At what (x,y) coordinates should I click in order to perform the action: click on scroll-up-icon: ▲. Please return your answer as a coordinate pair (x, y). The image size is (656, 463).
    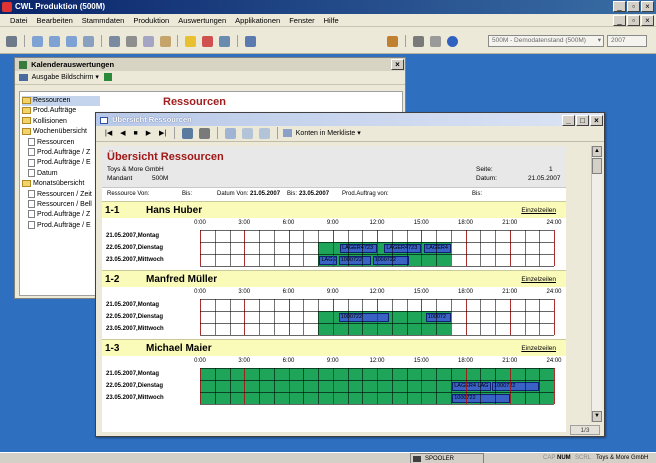
    Looking at the image, I should click on (597, 151).